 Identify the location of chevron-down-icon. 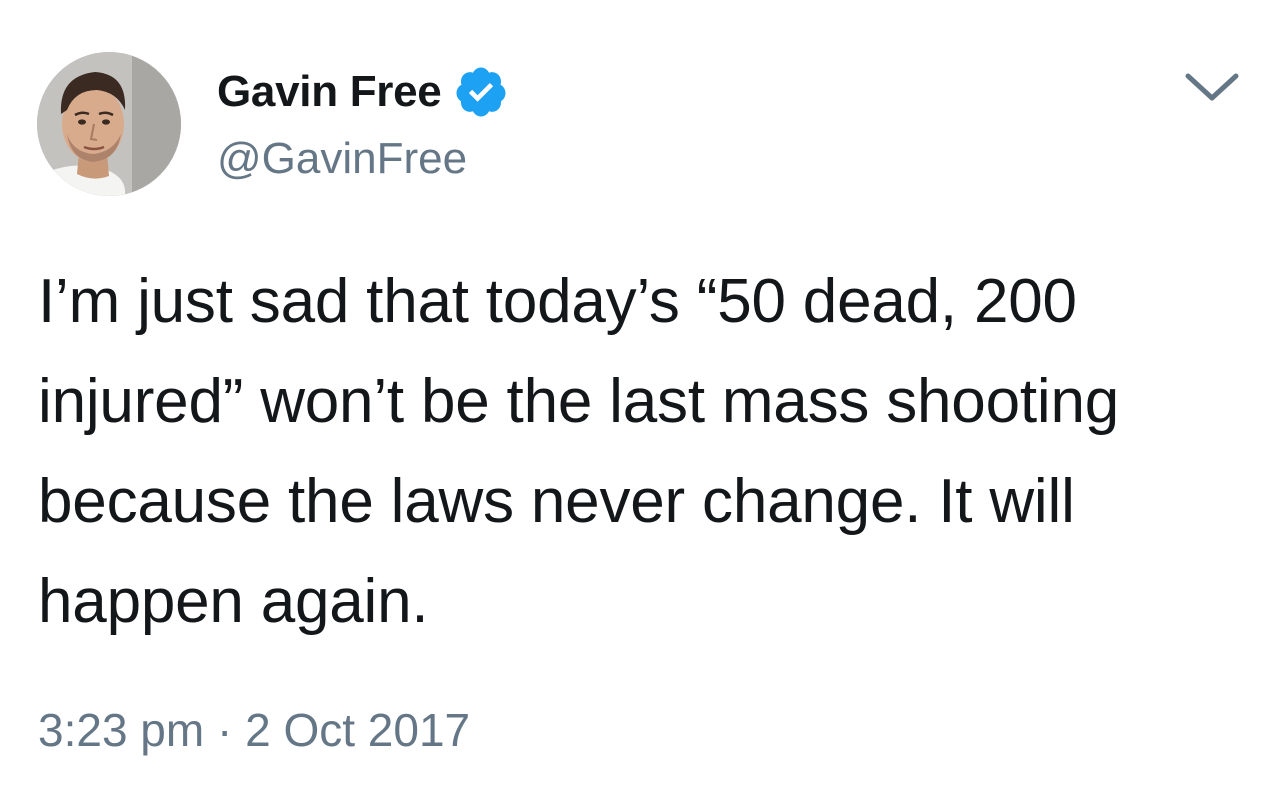
(1212, 86).